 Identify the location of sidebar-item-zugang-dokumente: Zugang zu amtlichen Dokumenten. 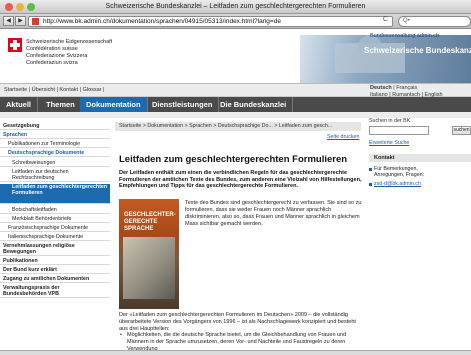
(55, 279).